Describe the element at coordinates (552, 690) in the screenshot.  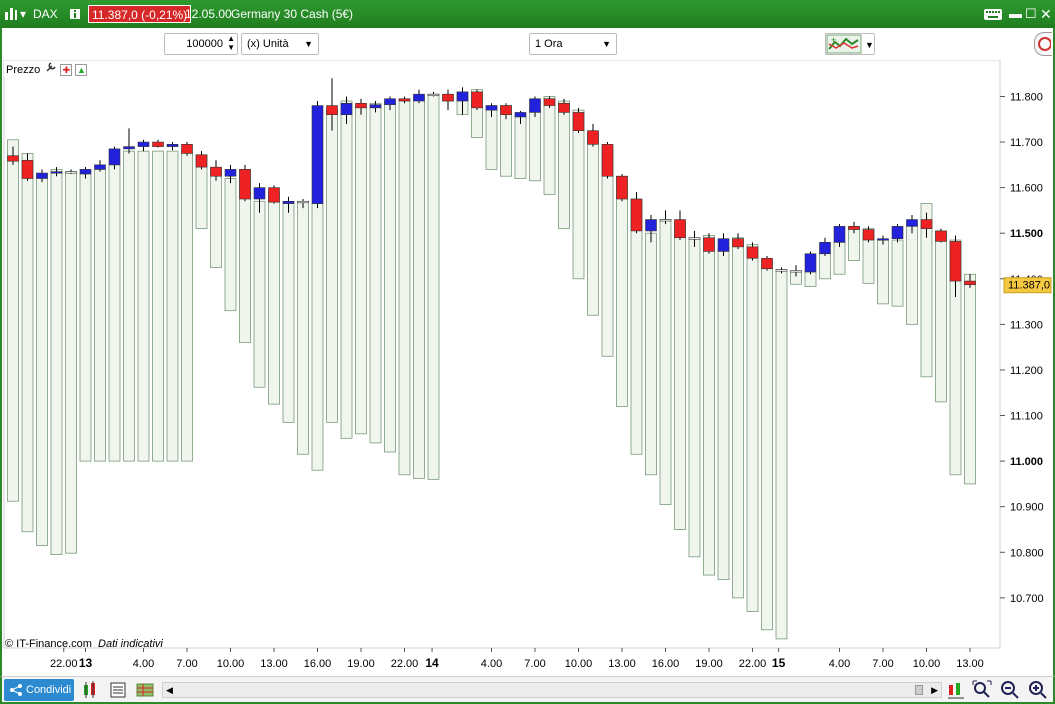
I see `time-scrollbar: ◀ ▶` at that location.